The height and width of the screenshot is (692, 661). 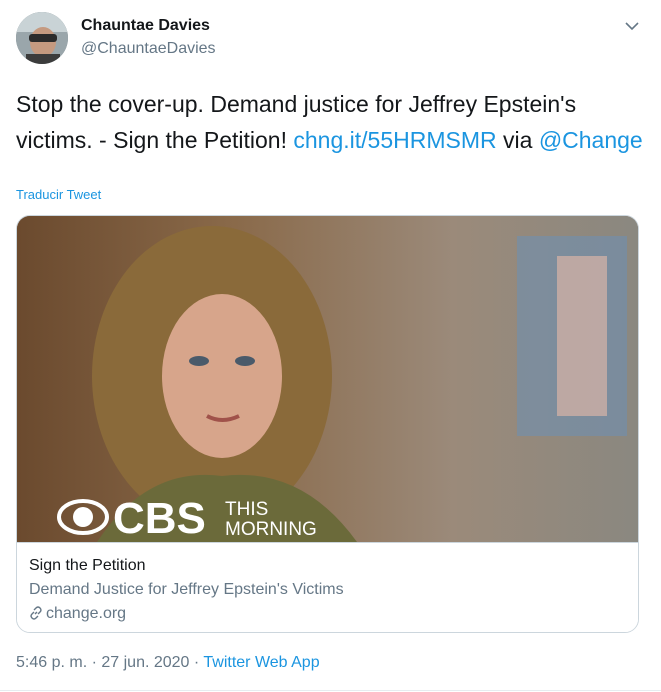 I want to click on cbs-logo-sub1: THIS, so click(x=246, y=509).